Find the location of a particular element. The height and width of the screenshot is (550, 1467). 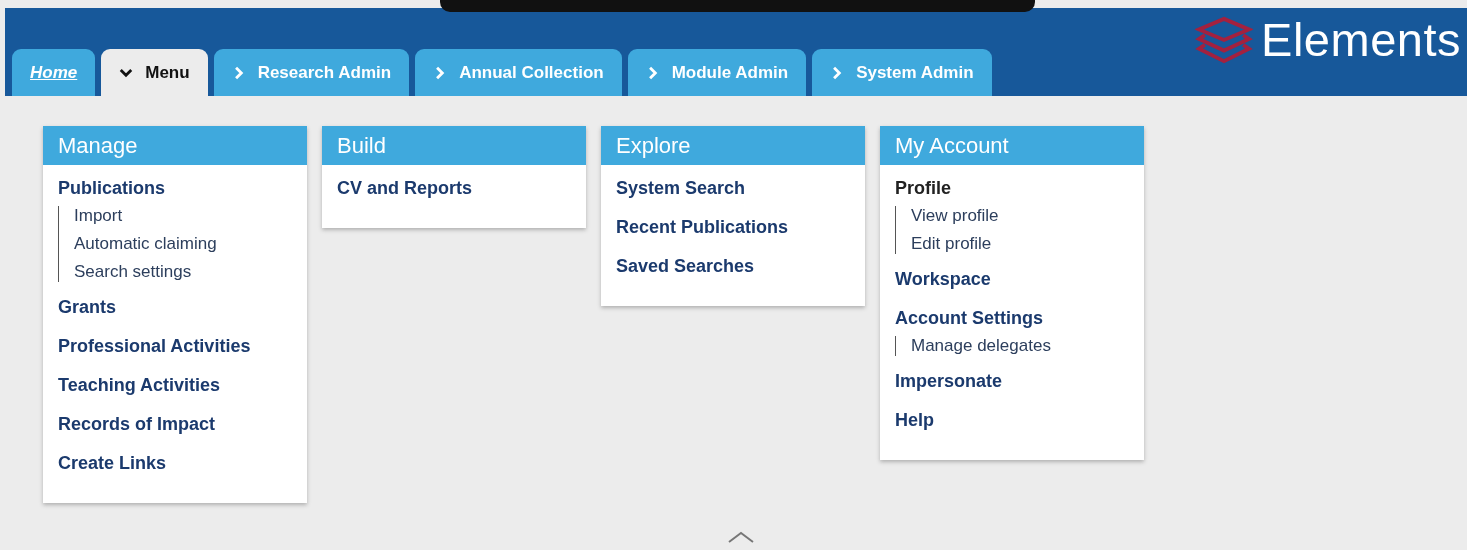

menu-link: Grants is located at coordinates (87, 307).